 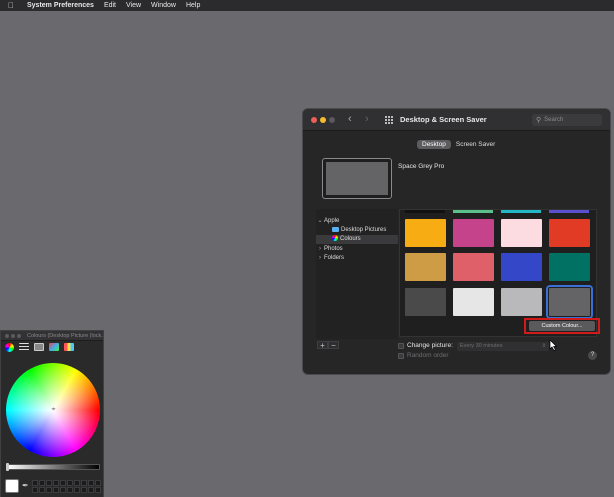 I want to click on minimize-button, so click(x=323, y=120).